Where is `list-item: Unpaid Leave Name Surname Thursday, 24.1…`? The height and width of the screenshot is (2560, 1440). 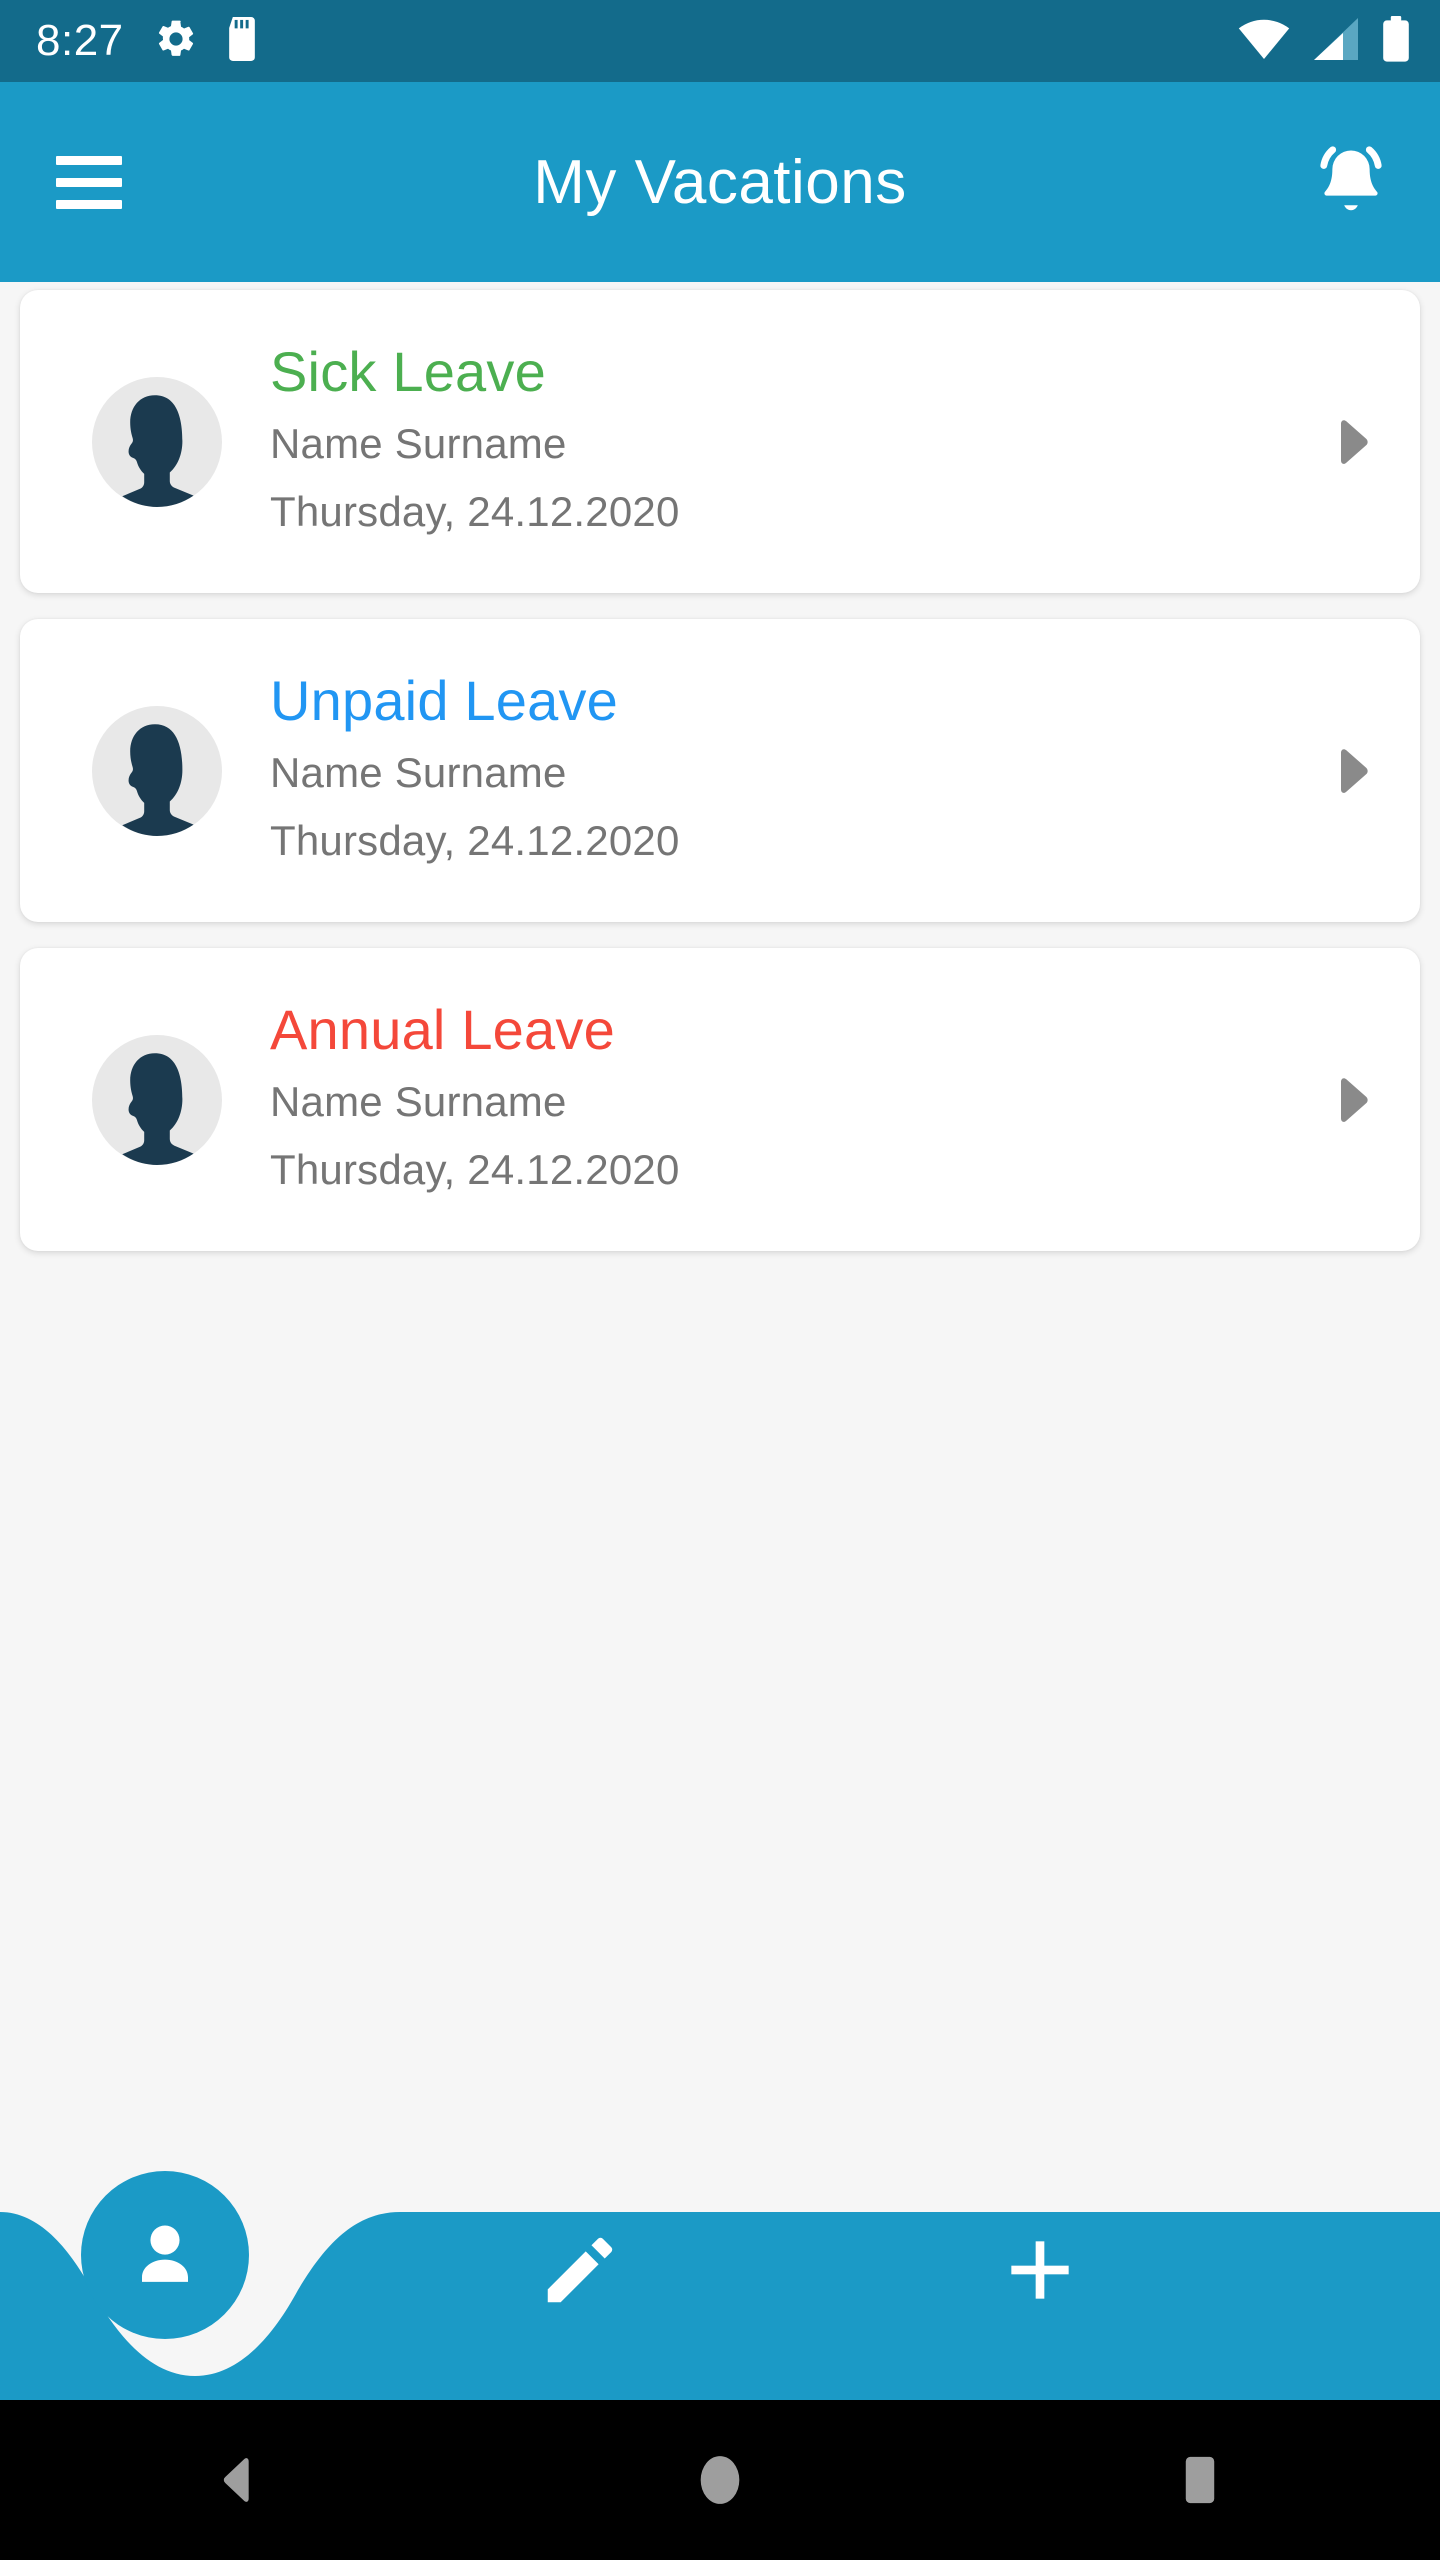 list-item: Unpaid Leave Name Surname Thursday, 24.1… is located at coordinates (720, 770).